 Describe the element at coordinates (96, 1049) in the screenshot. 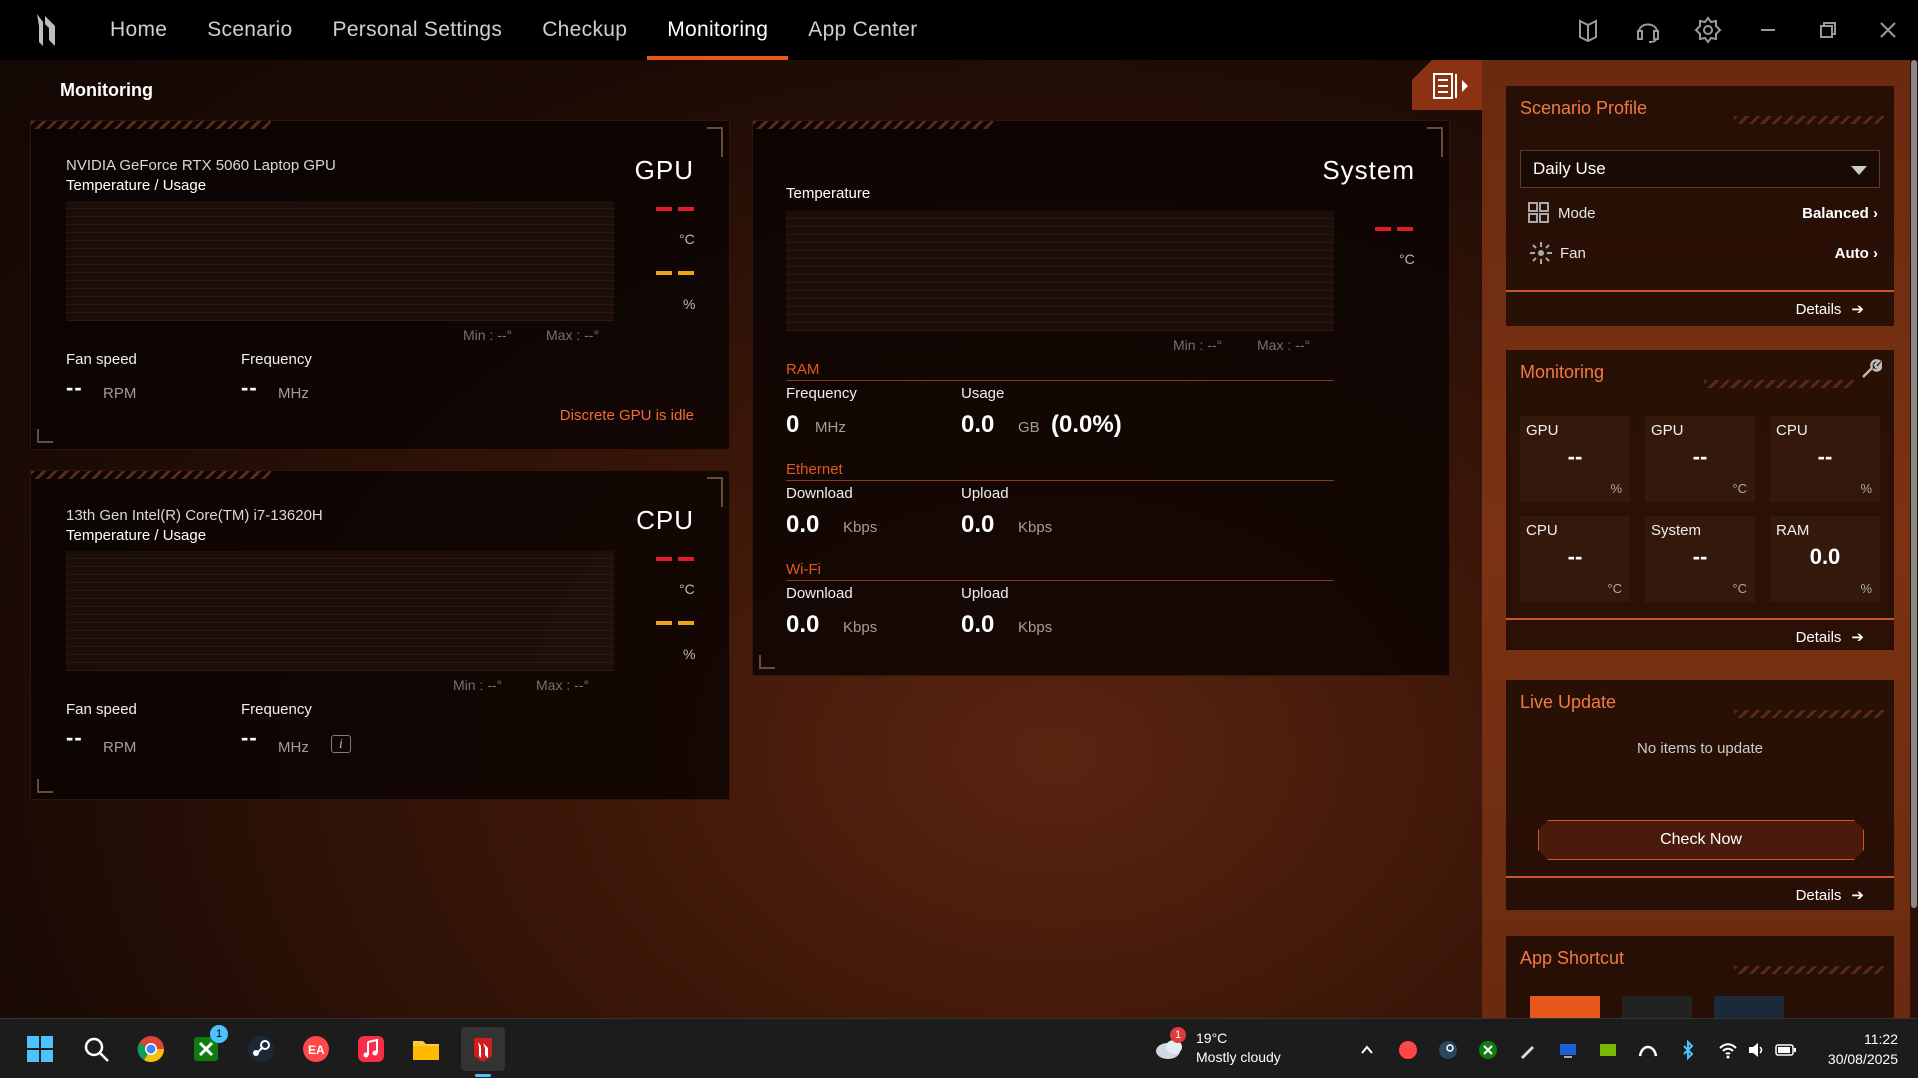

I see `search-icon` at that location.